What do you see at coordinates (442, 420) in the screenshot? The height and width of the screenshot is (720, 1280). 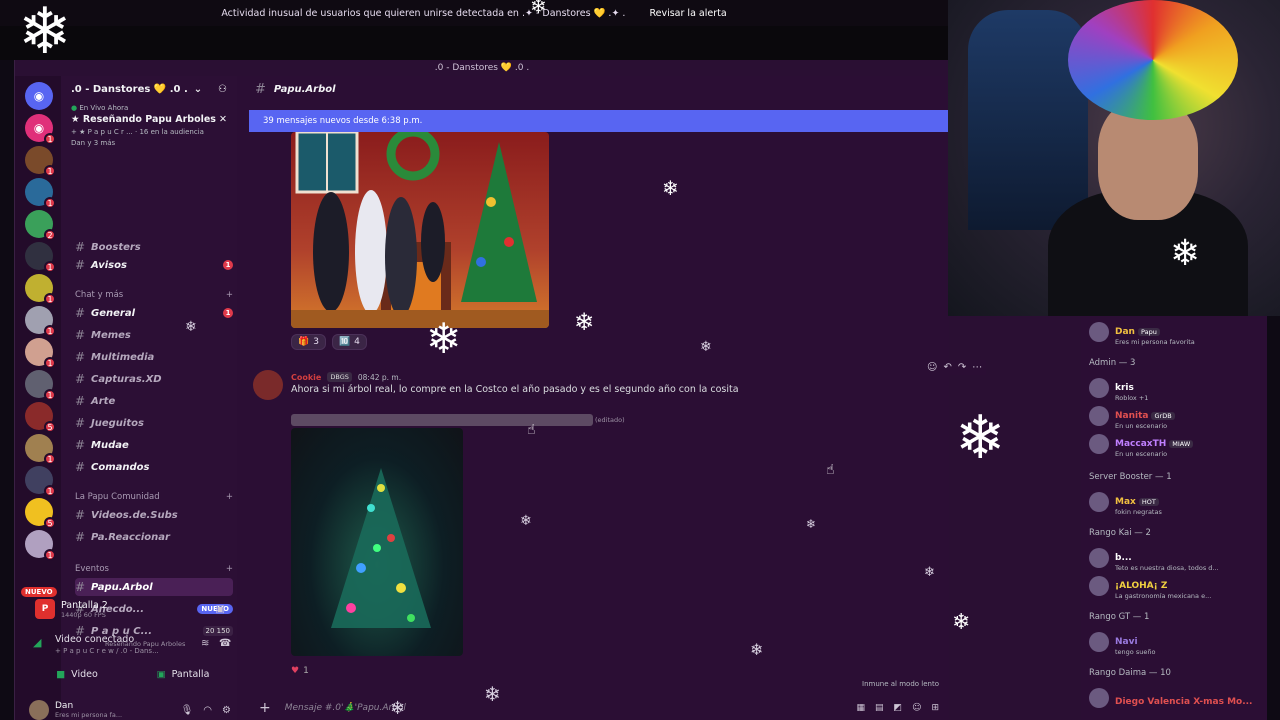 I see `spoiler-text` at bounding box center [442, 420].